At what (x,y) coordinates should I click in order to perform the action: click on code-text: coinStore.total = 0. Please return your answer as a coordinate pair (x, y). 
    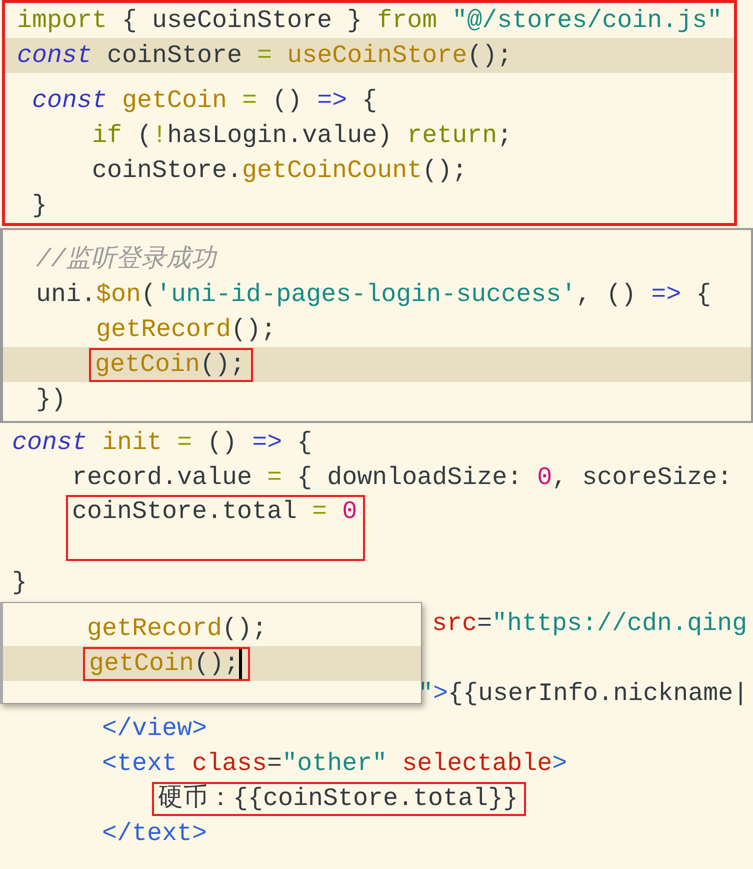
    Looking at the image, I should click on (216, 528).